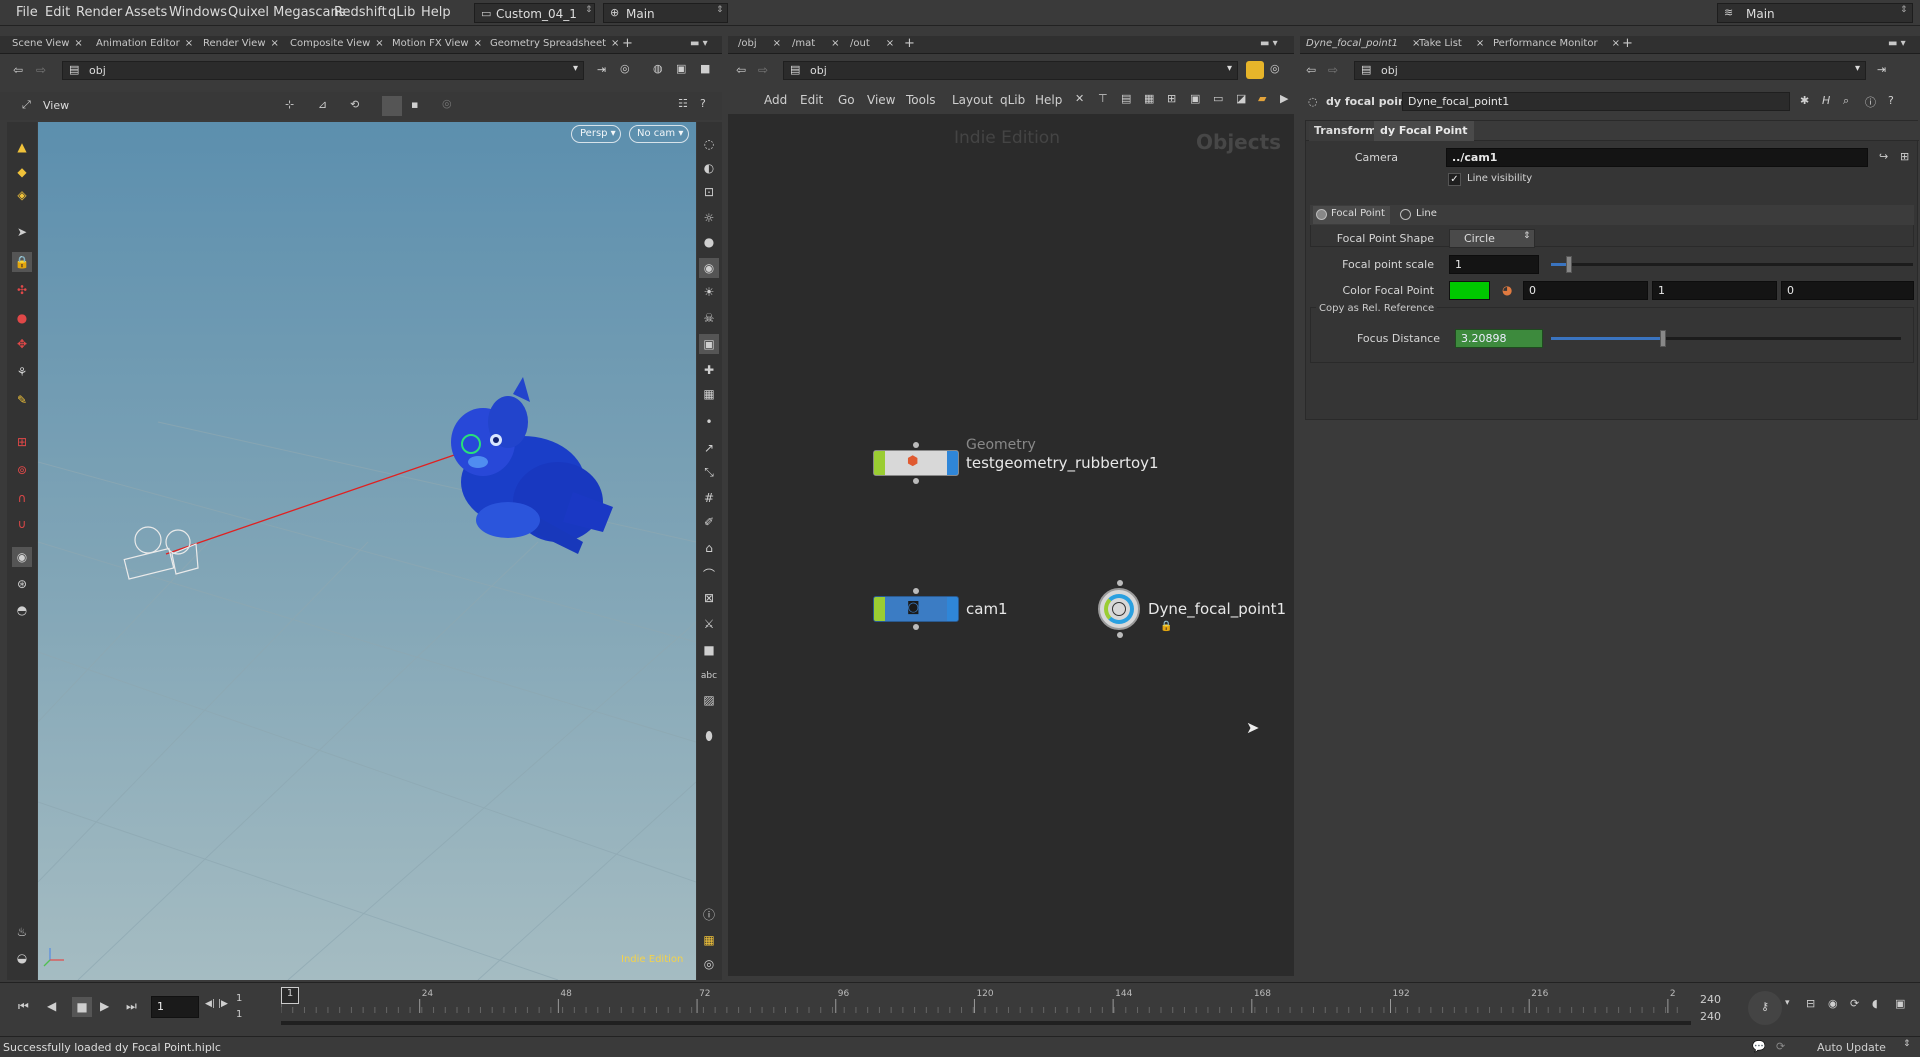 The image size is (1920, 1057). What do you see at coordinates (1062, 463) in the screenshot?
I see `node-name-label: testgeometry_rubbertoy1` at bounding box center [1062, 463].